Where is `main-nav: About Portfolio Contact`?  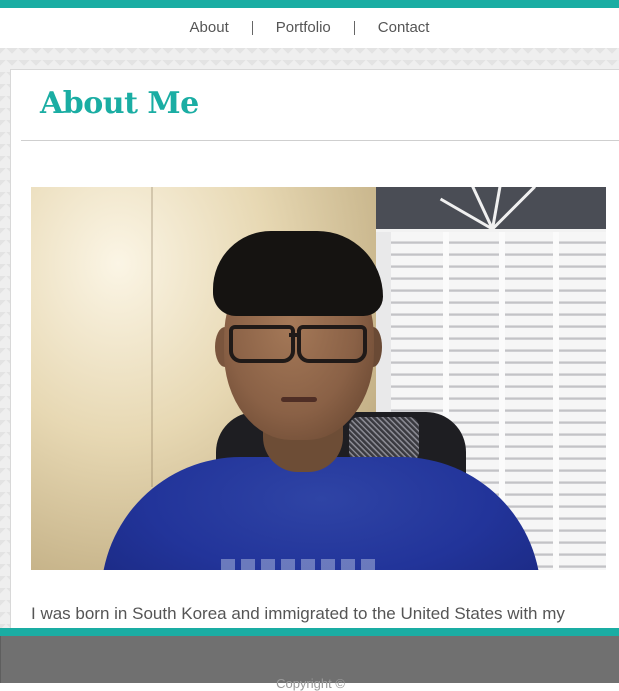
main-nav: About Portfolio Contact is located at coordinates (309, 28).